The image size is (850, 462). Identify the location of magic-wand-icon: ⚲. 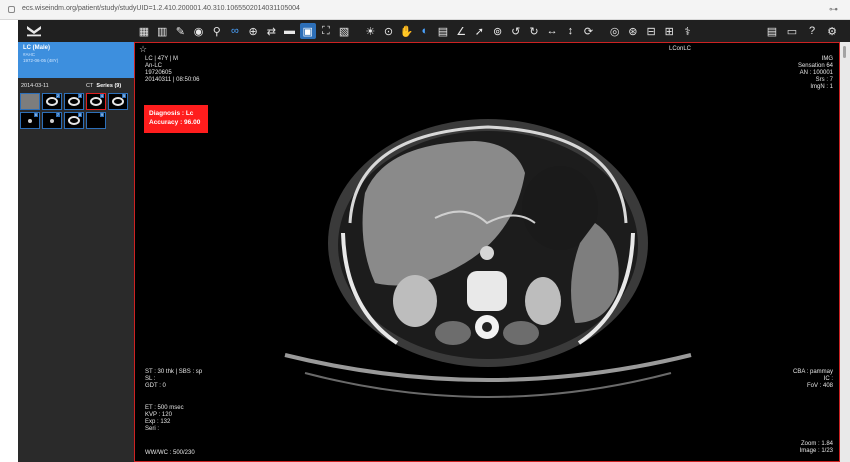
(217, 31).